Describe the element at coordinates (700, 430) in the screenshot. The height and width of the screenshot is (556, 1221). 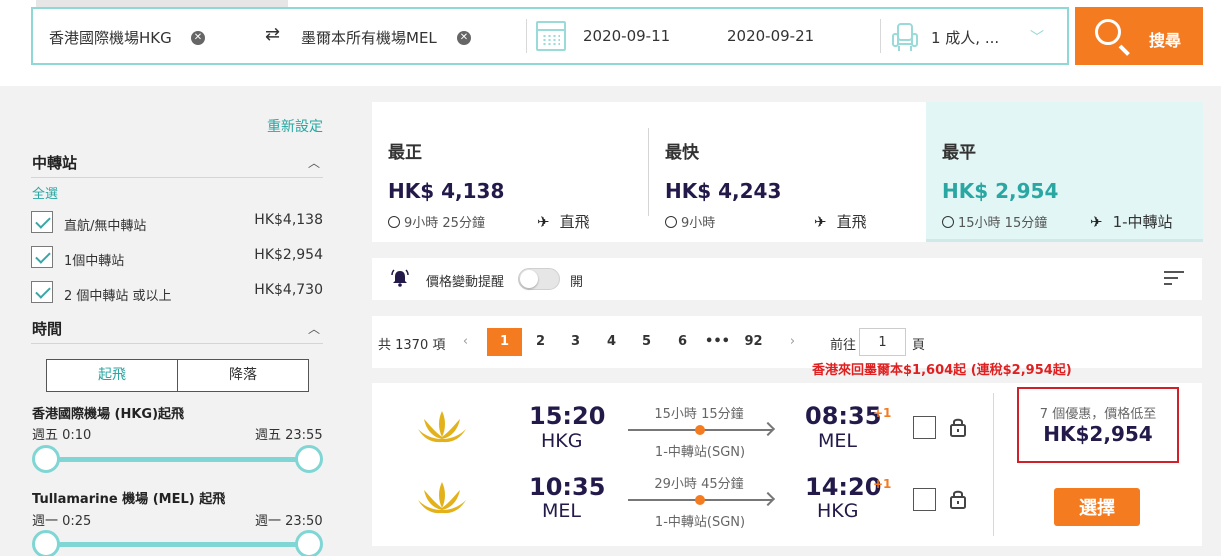
I see `route-line` at that location.